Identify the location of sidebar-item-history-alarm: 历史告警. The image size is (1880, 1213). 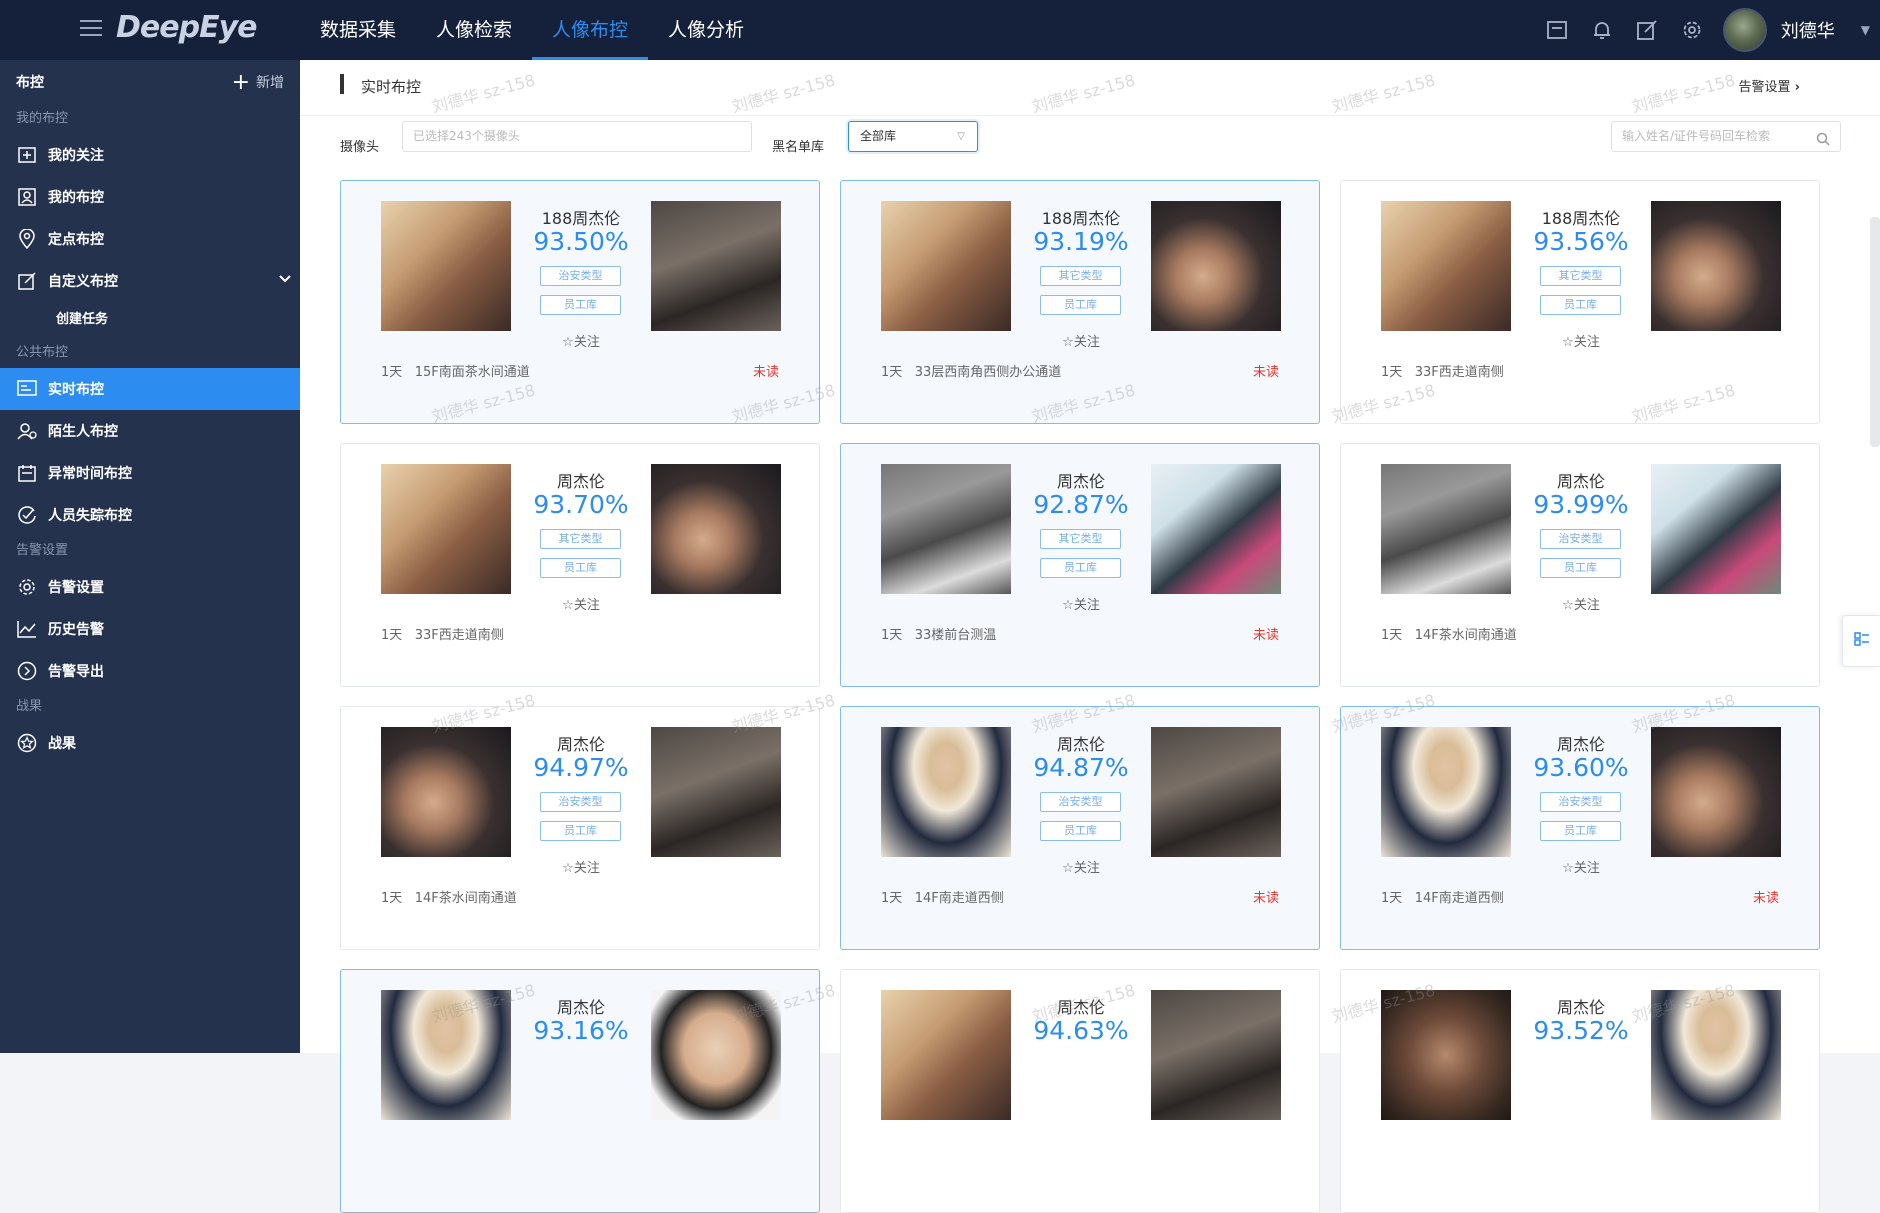
(150, 629).